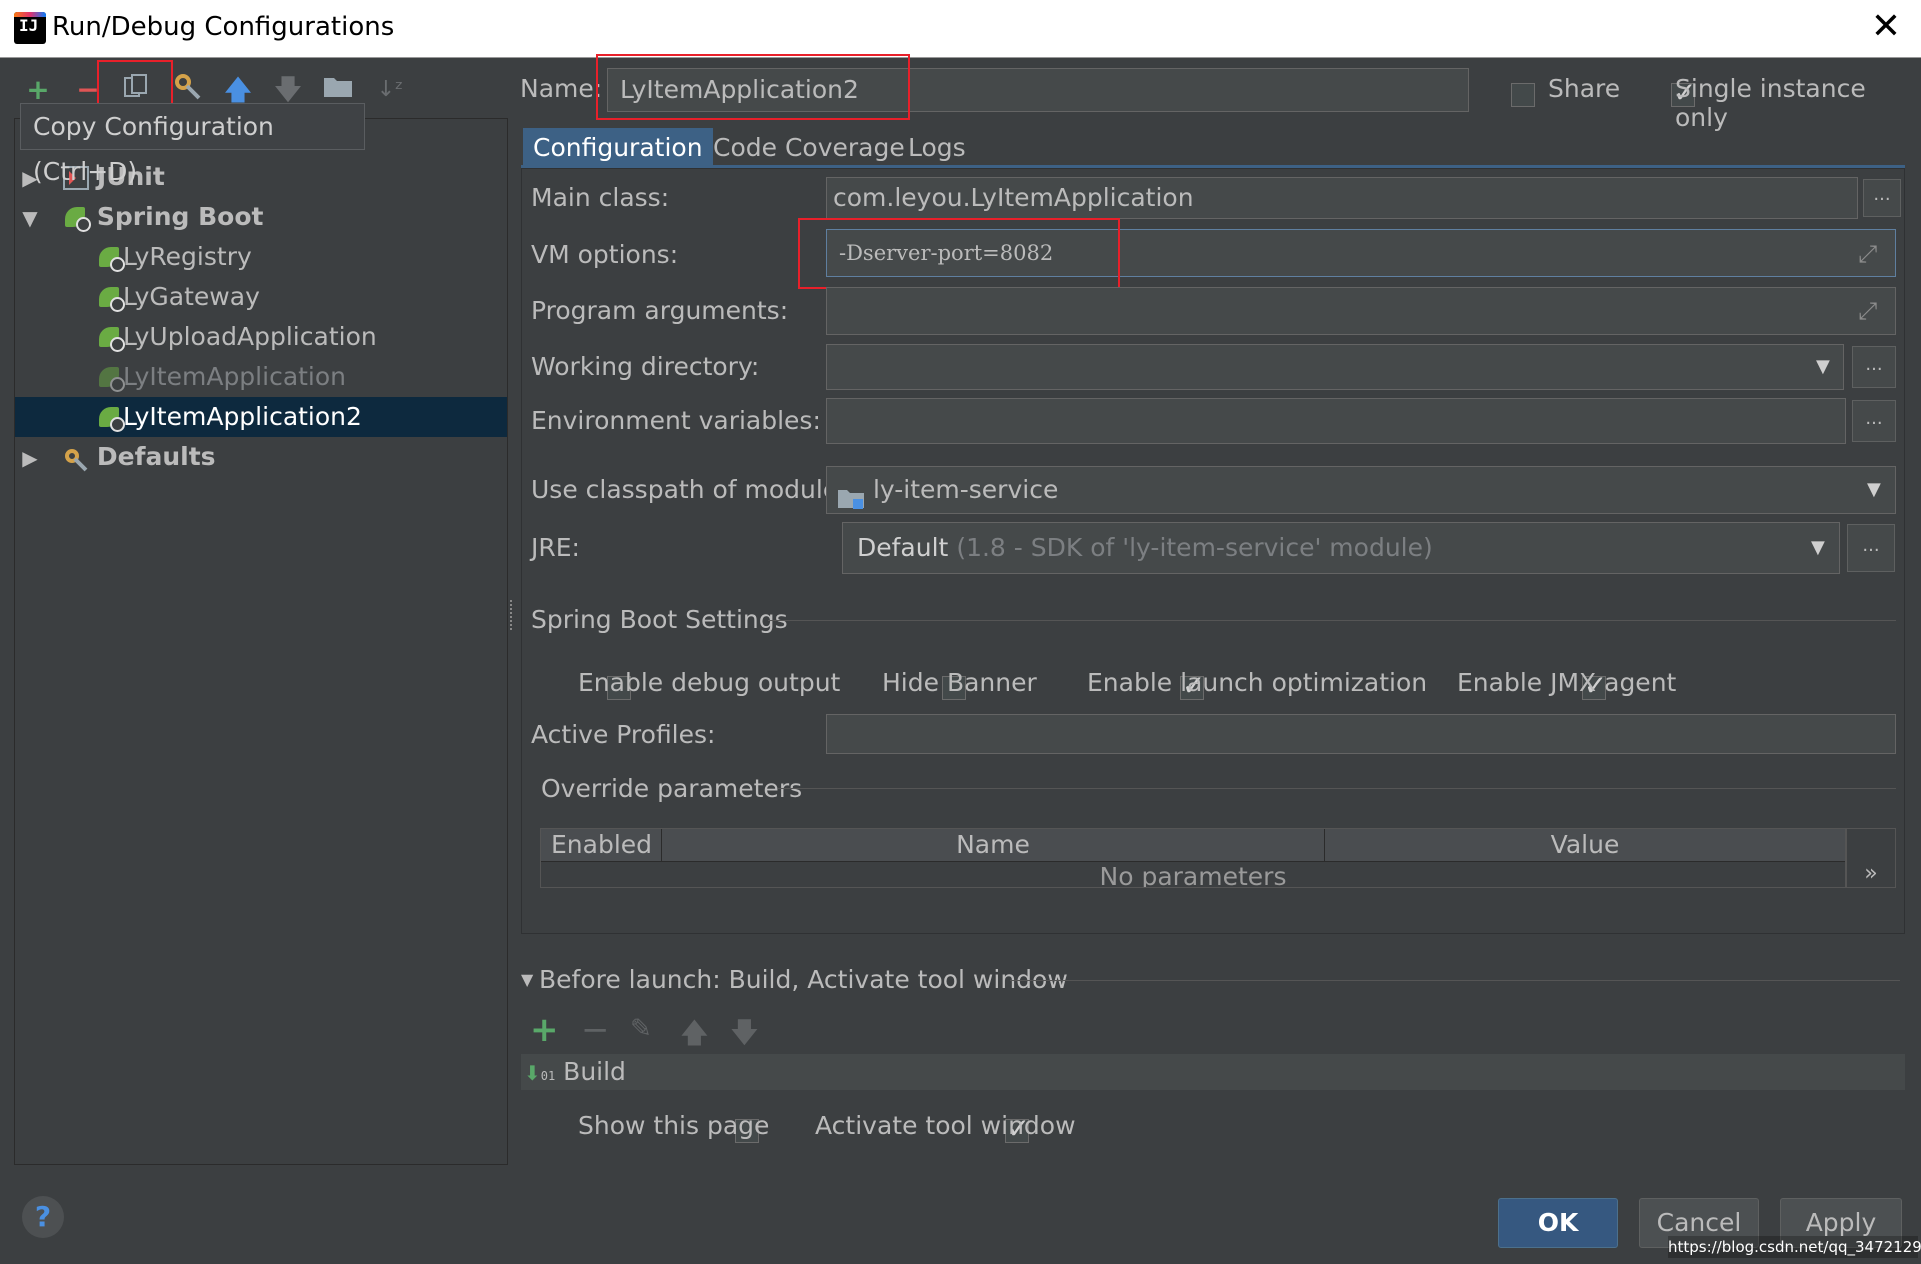  I want to click on tree-item-spring-boot: ▼ Spring Boot, so click(261, 217).